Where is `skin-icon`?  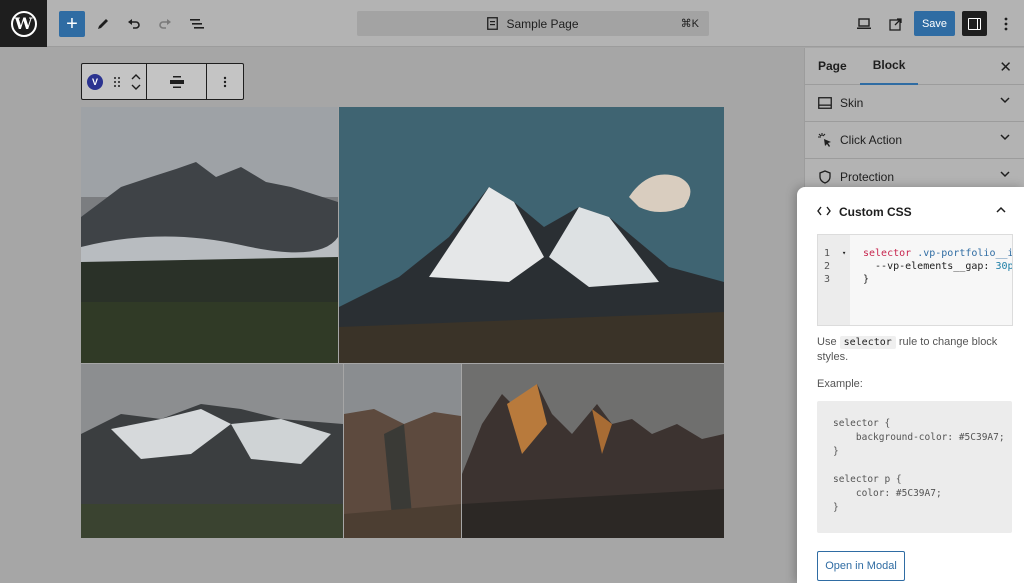
skin-icon is located at coordinates (824, 103).